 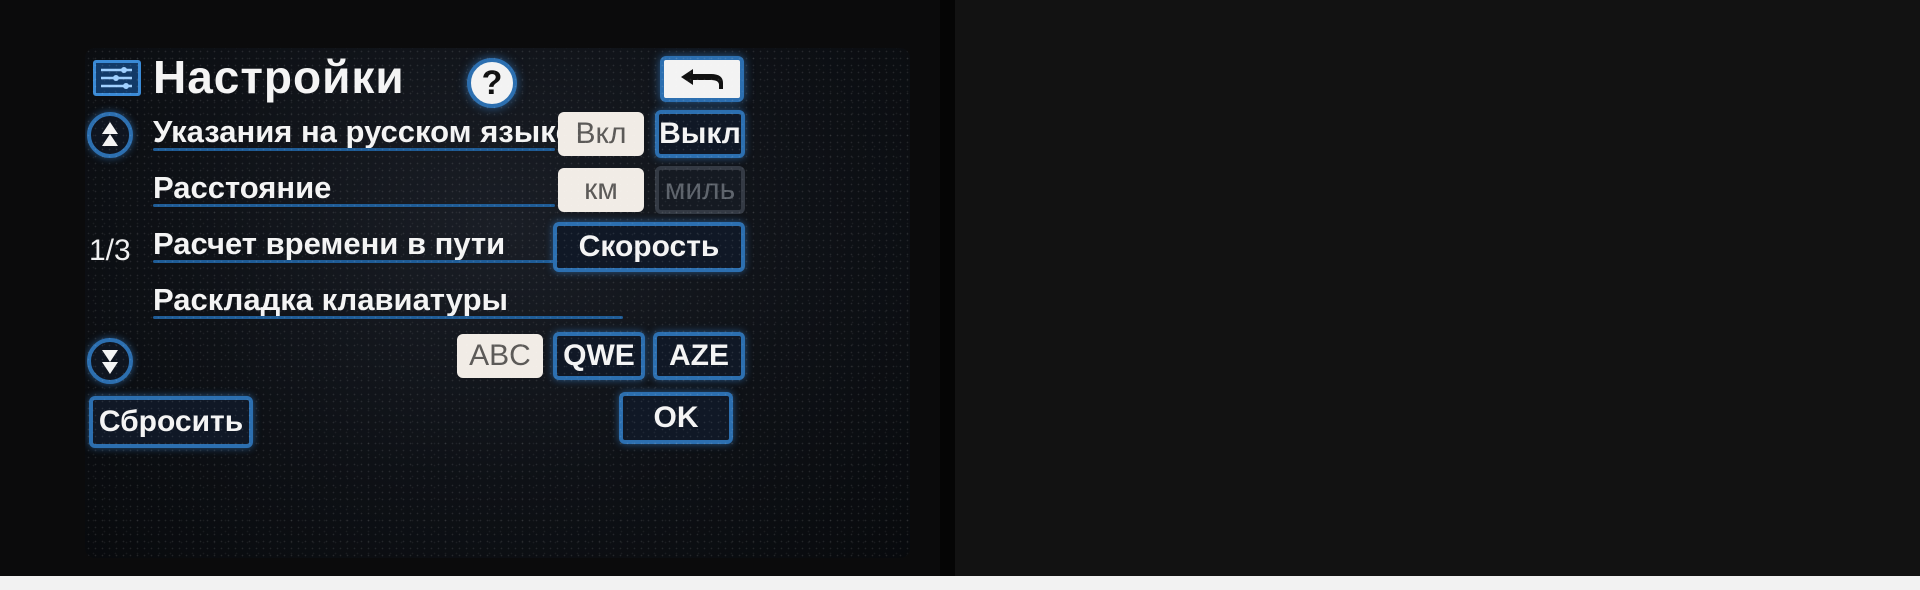 I want to click on bottom-strip, so click(x=960, y=583).